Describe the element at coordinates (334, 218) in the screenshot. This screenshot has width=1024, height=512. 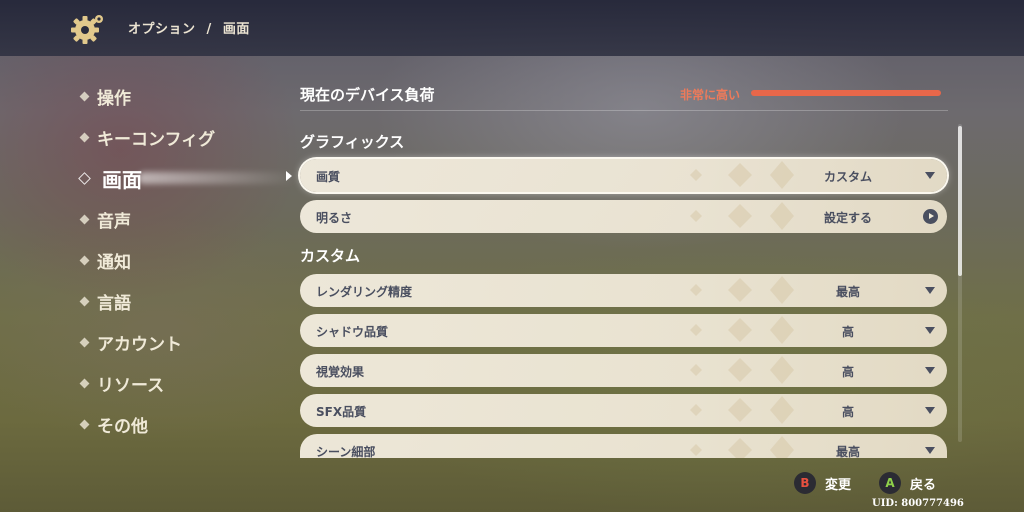
I see `setting-label: 明るさ` at that location.